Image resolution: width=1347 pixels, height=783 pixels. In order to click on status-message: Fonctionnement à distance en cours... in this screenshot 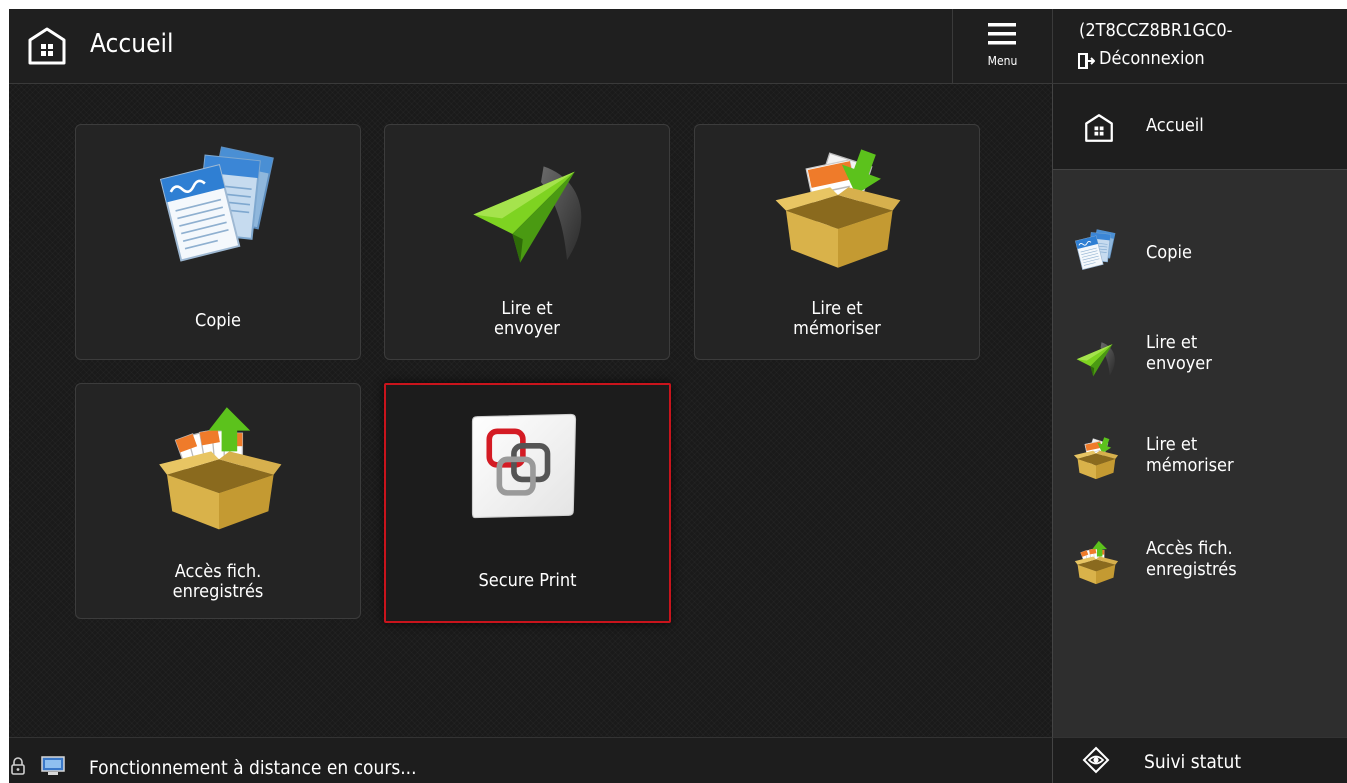, I will do `click(253, 768)`.